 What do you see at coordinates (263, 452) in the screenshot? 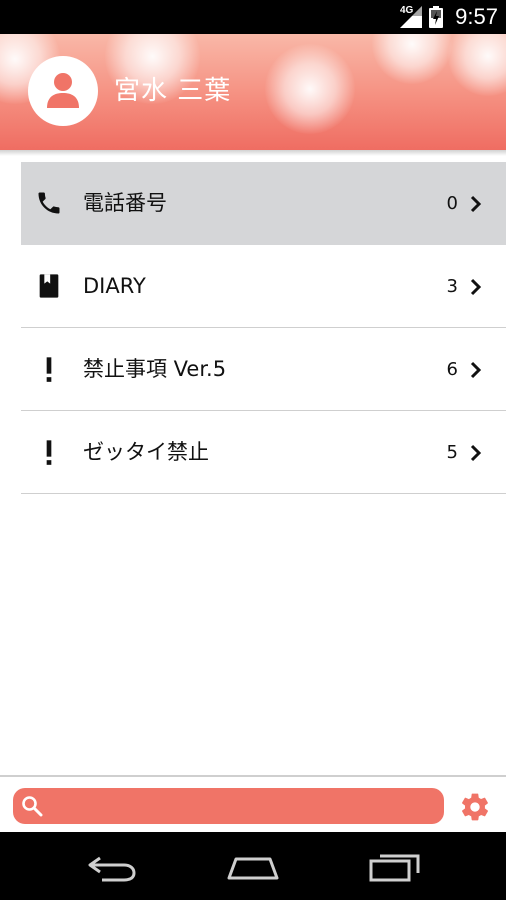
I see `list-item-absolutely-forbidden: ゼッタイ禁止 5` at bounding box center [263, 452].